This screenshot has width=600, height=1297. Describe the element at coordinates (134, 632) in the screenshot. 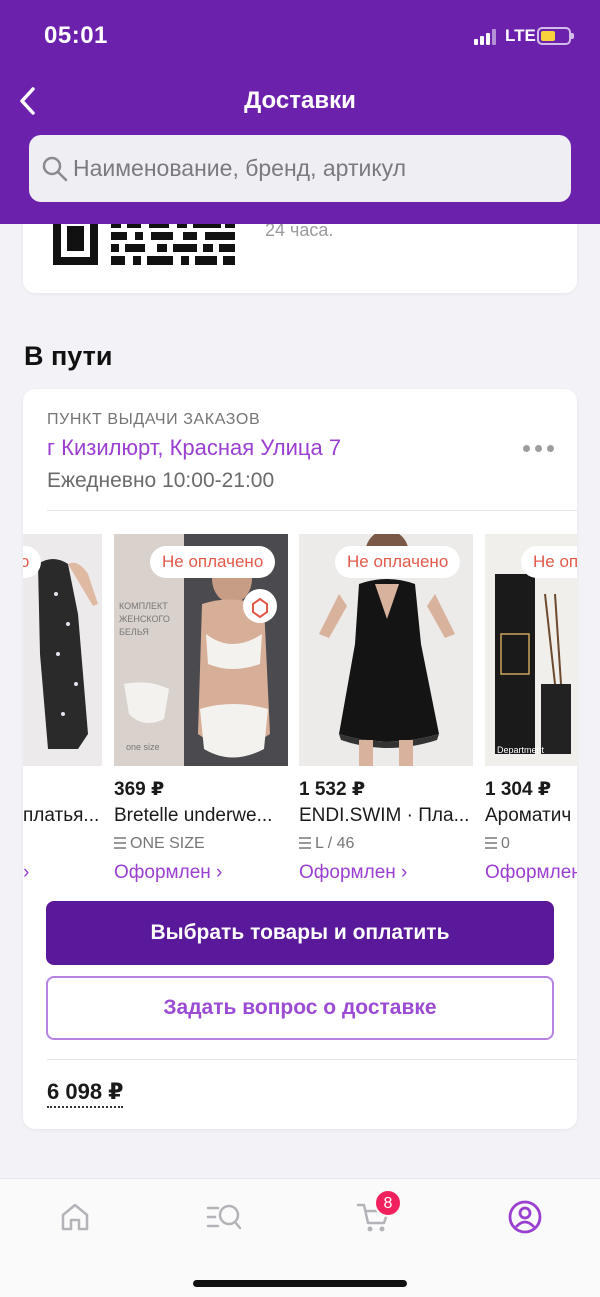

I see `svg-text: БЕЛЬЯ` at that location.